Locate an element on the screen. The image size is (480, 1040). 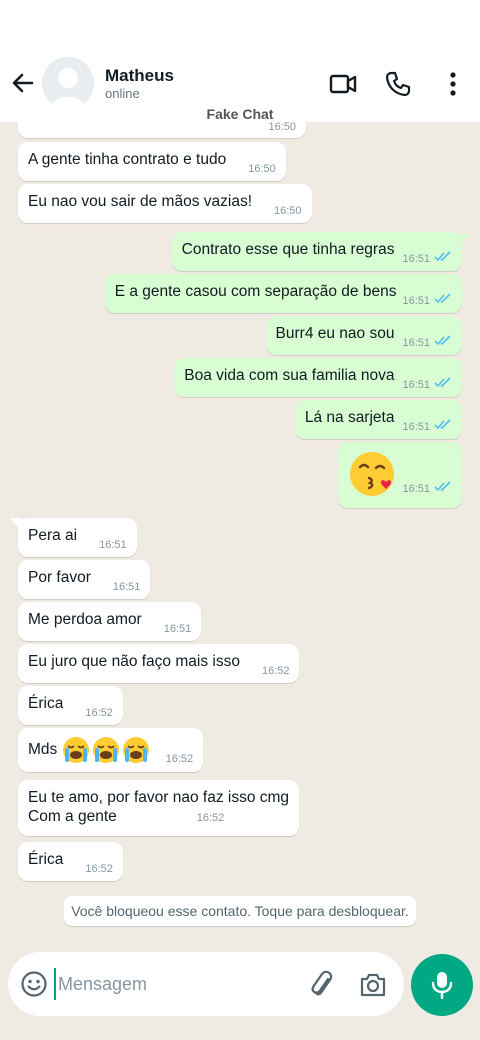
message-text: Eu te amo, por favor nao faz isso cmg is located at coordinates (159, 797).